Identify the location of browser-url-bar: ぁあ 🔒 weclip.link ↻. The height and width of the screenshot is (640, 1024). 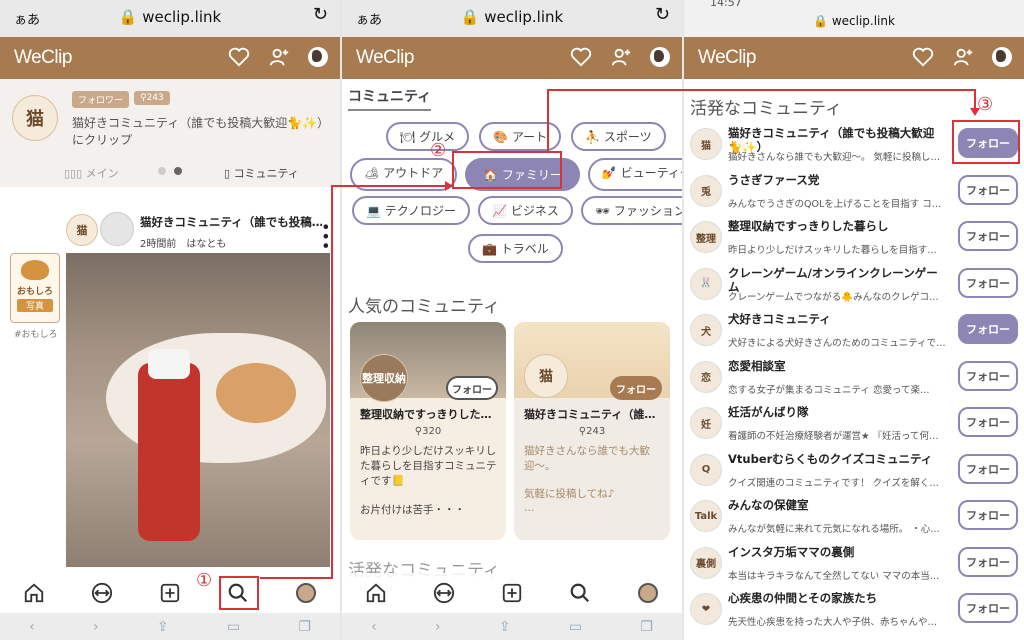
(170, 18).